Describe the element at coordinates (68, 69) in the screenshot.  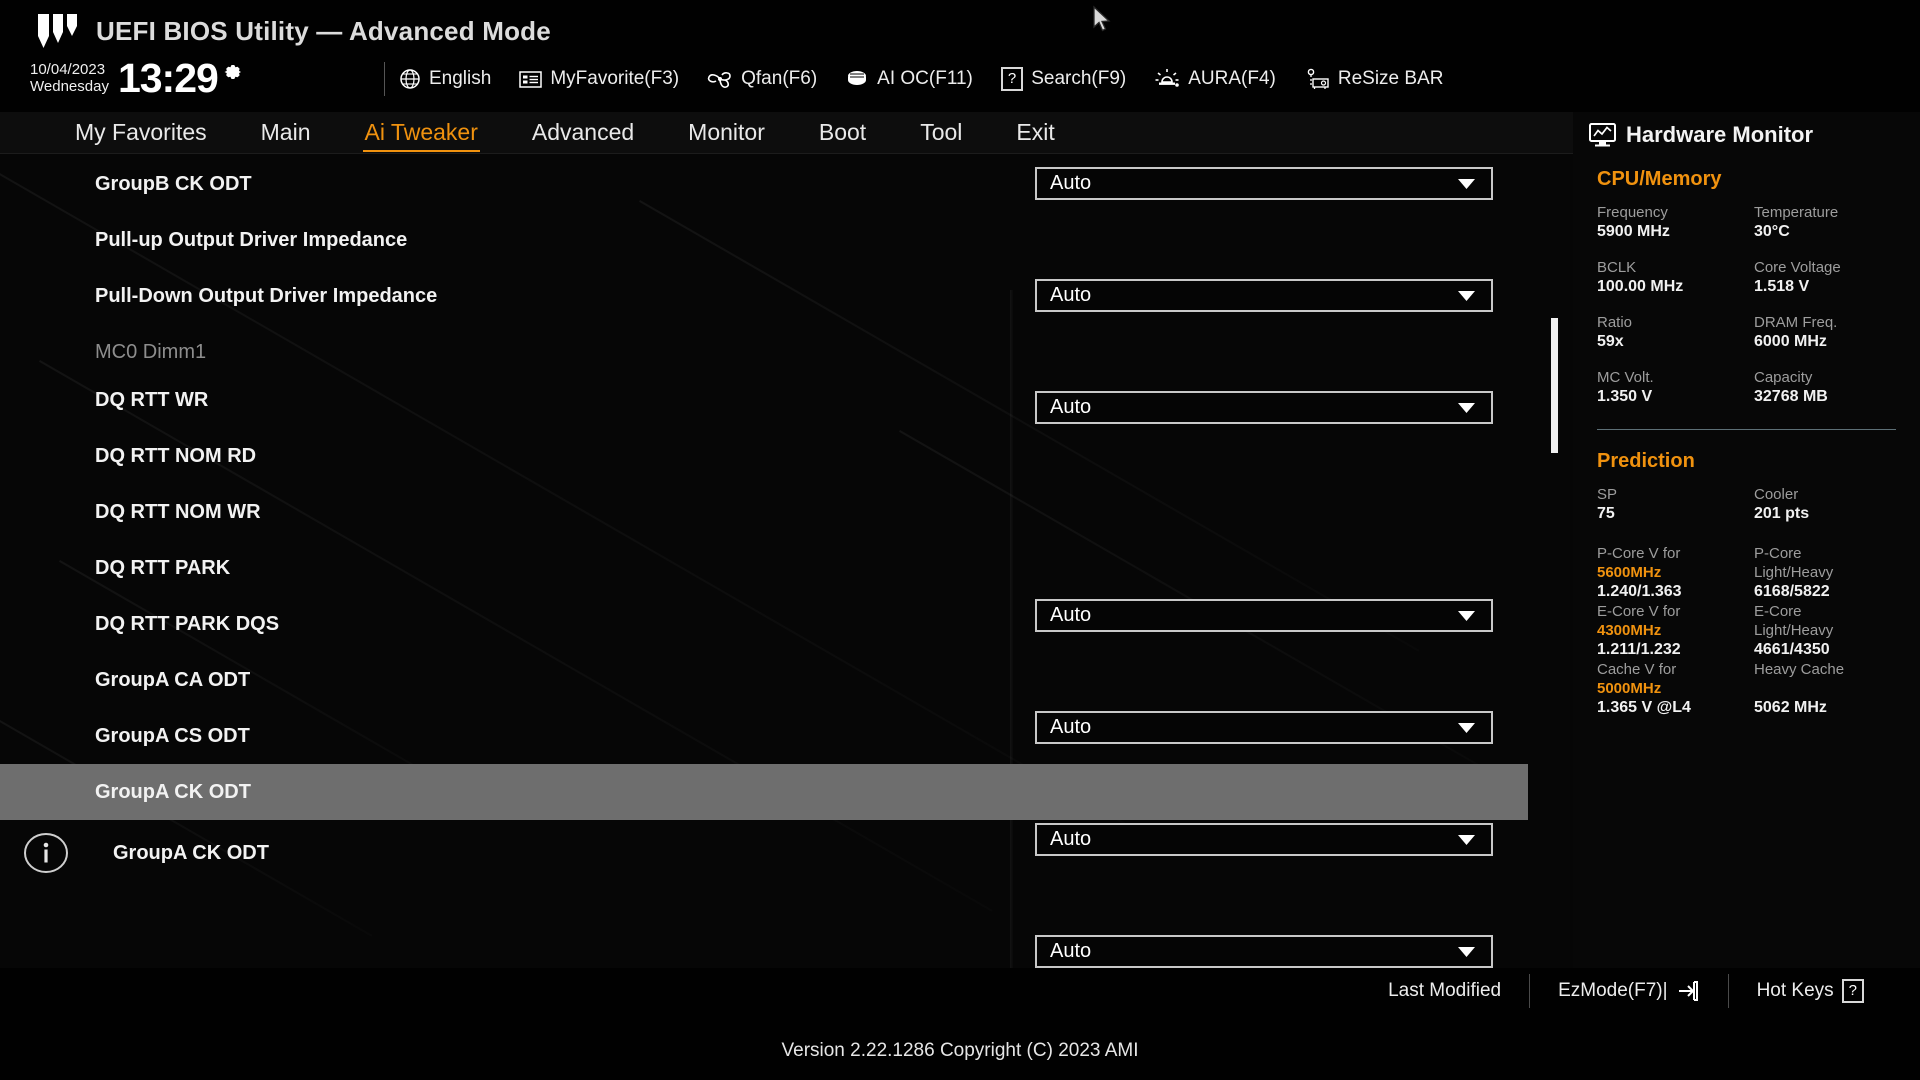
I see `date-value: 10/04/2023` at that location.